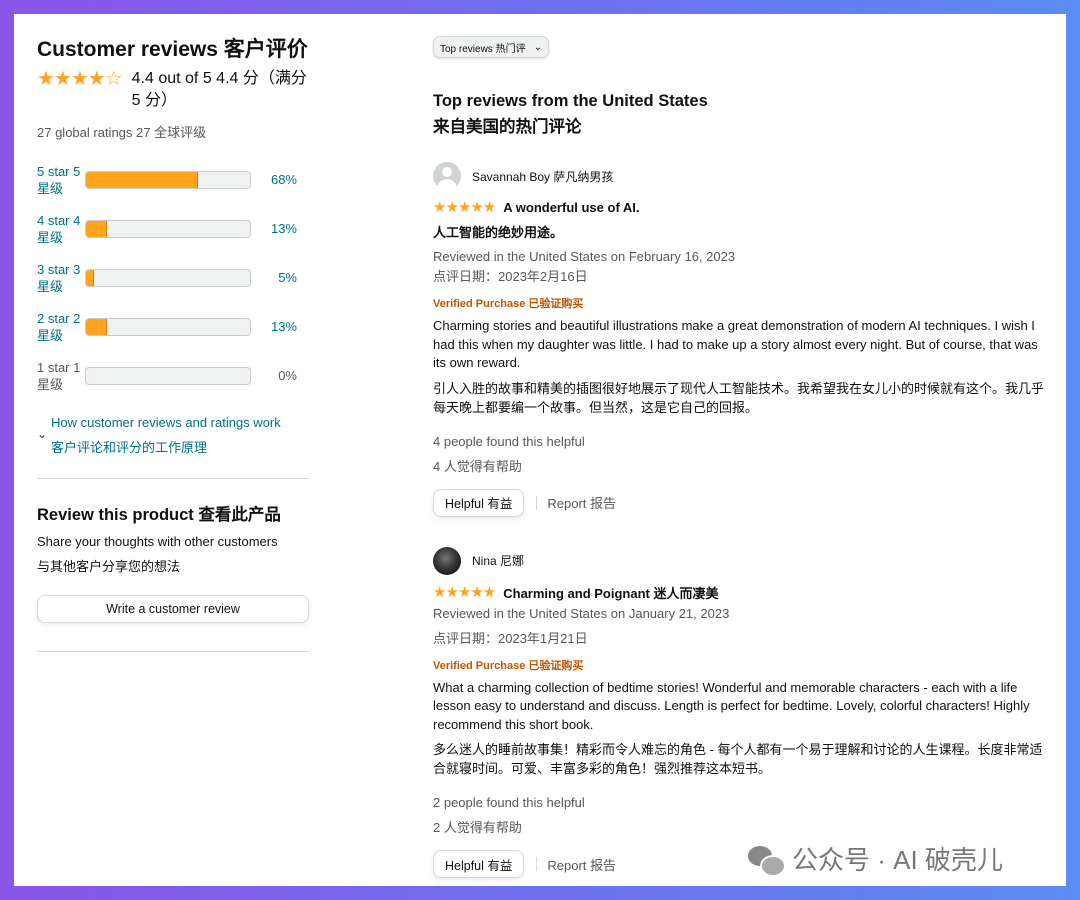  I want to click on watermark: 公众号 · AI 破壳儿, so click(875, 858).